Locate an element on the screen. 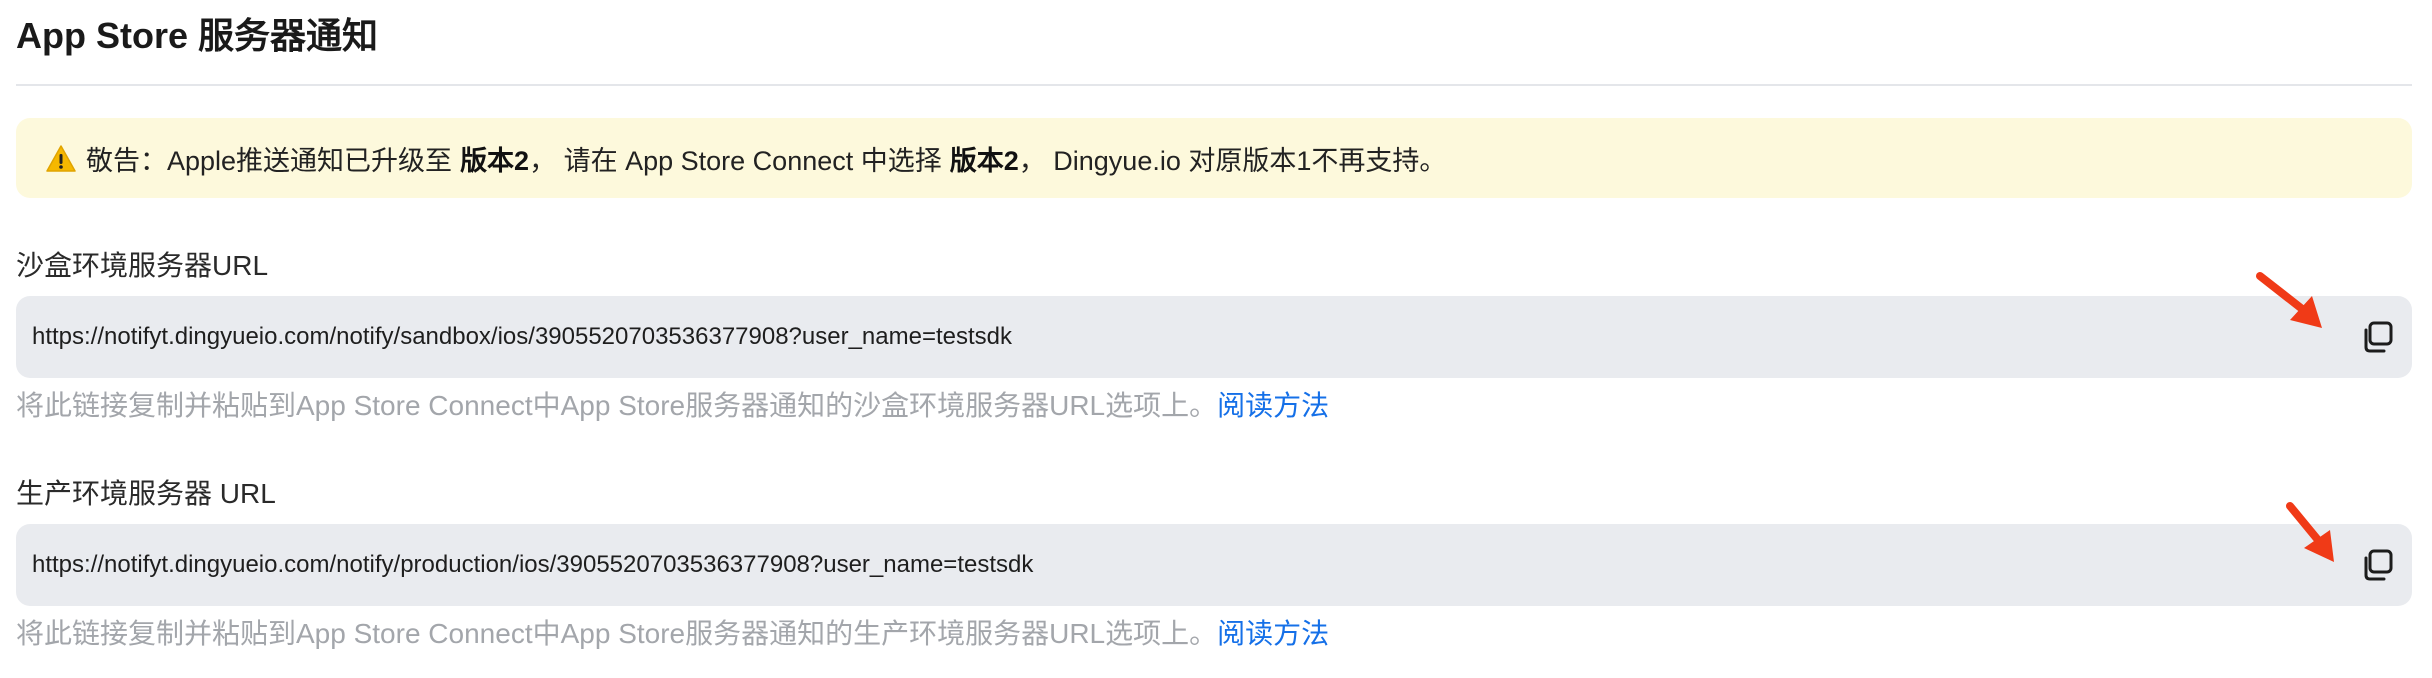 This screenshot has height=678, width=2432. page-title: App Store 服务器通知 is located at coordinates (197, 35).